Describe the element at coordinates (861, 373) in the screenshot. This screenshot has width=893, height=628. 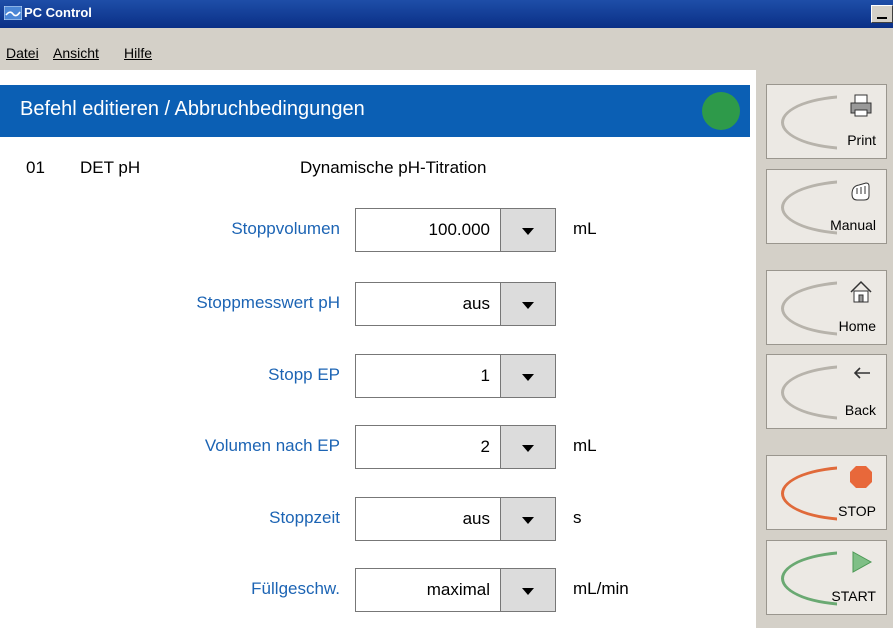
I see `back-arrow-icon` at that location.